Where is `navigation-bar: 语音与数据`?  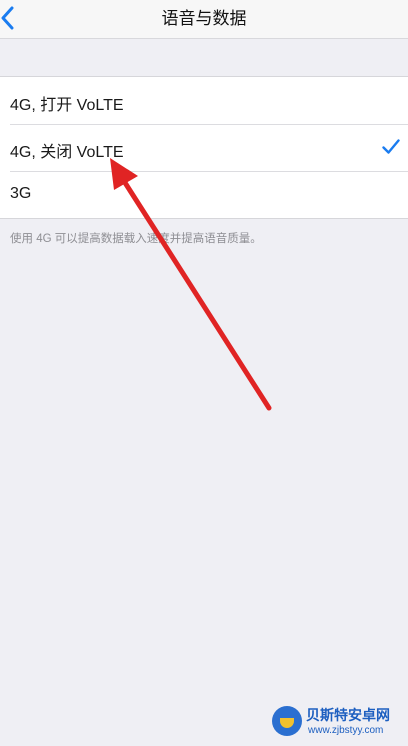 navigation-bar: 语音与数据 is located at coordinates (204, 19).